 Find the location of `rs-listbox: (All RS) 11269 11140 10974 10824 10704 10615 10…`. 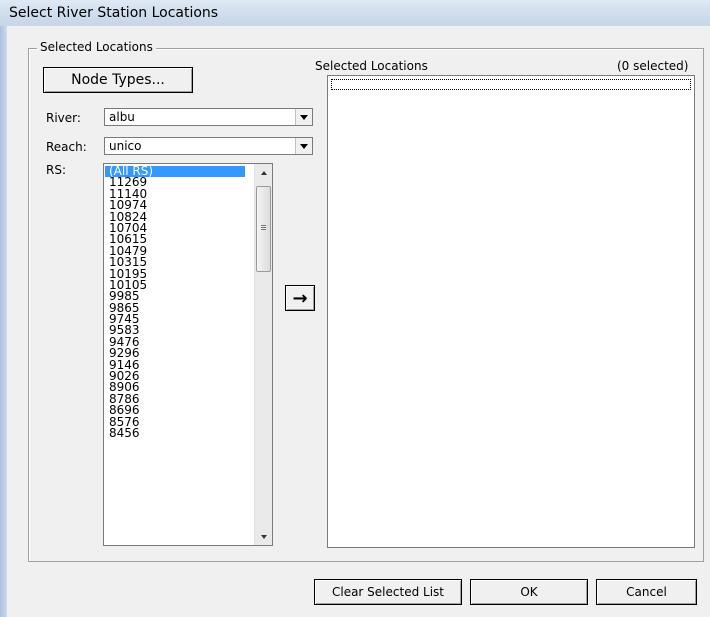

rs-listbox: (All RS) 11269 11140 10974 10824 10704 10615 10… is located at coordinates (188, 354).